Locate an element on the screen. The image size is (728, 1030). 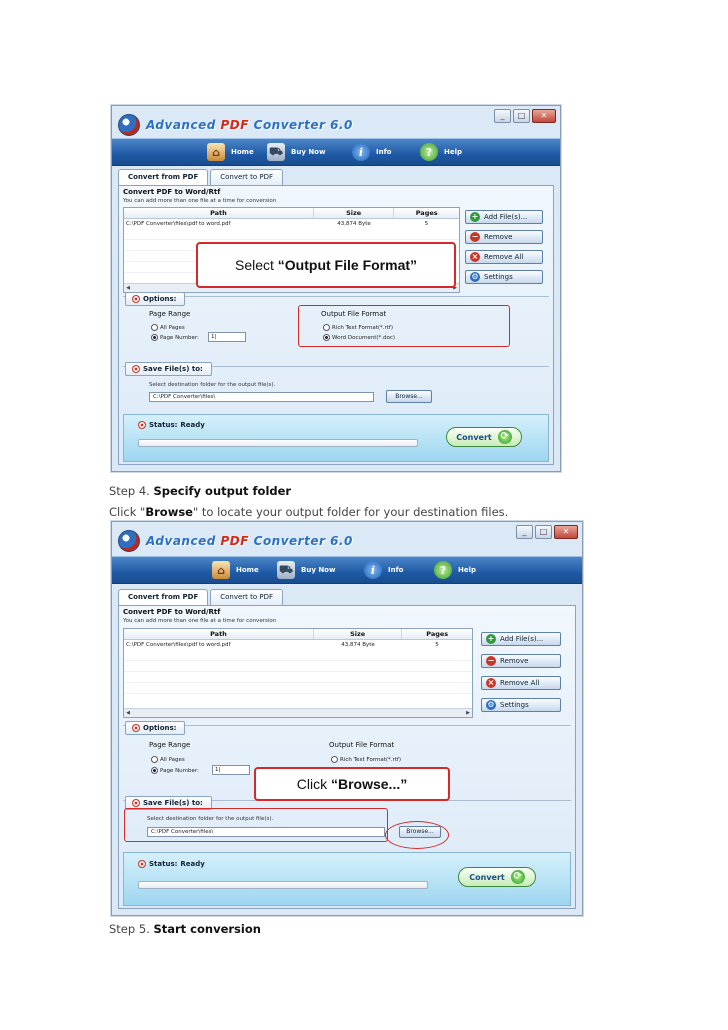
output-format-label: Output File Format is located at coordinates (362, 745).